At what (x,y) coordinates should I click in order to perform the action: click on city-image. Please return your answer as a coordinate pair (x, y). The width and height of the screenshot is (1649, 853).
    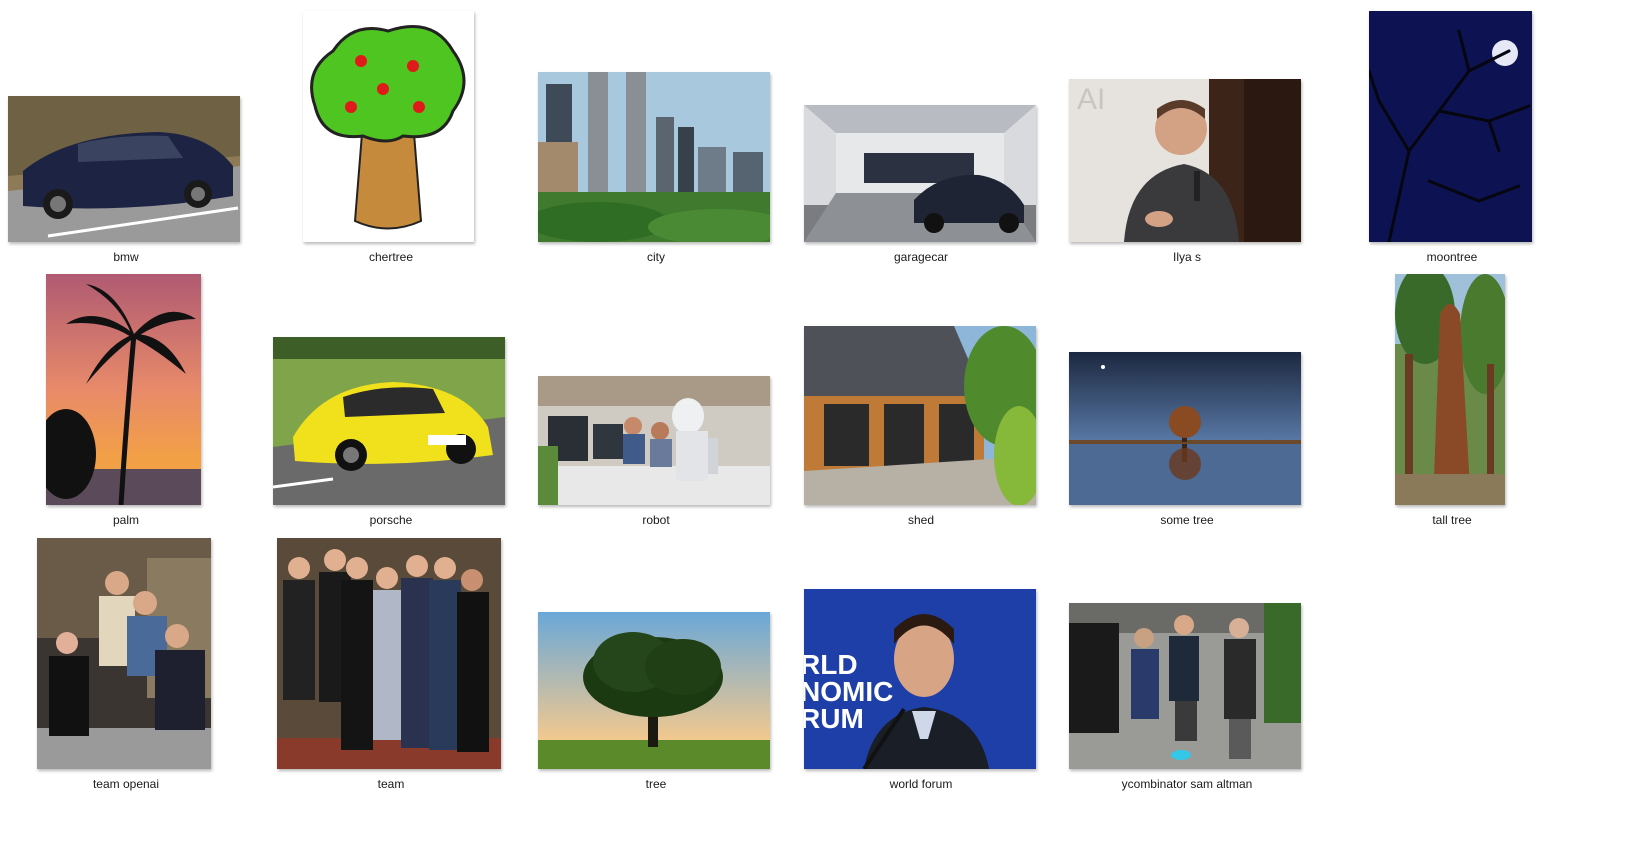
    Looking at the image, I should click on (654, 157).